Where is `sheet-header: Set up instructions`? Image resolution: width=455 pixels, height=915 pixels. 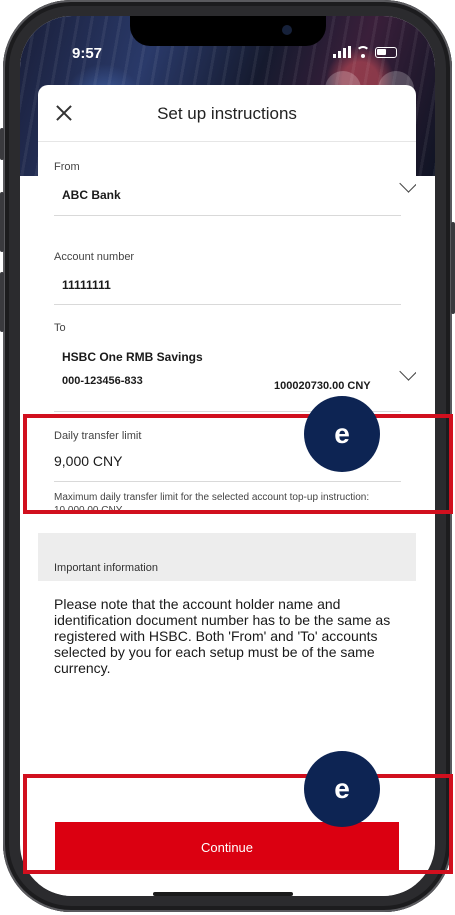 sheet-header: Set up instructions is located at coordinates (227, 113).